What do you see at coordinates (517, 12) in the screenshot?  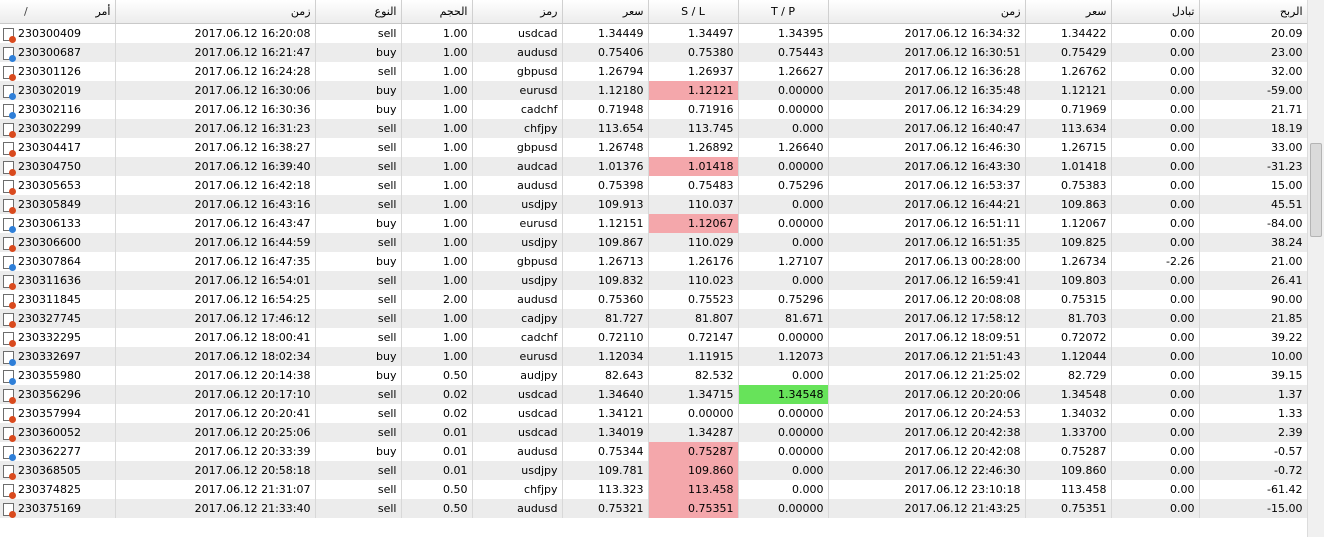 I see `column-header-symbol: رمز` at bounding box center [517, 12].